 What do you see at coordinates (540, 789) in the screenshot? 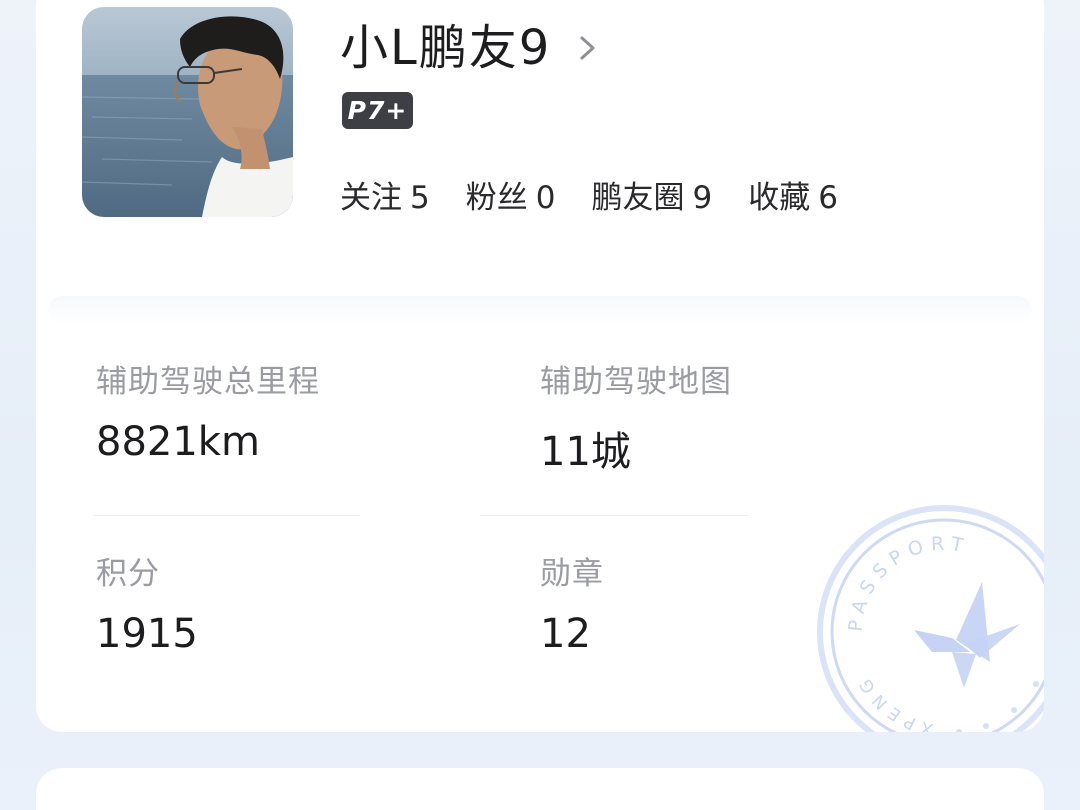
I see `secondary-card` at bounding box center [540, 789].